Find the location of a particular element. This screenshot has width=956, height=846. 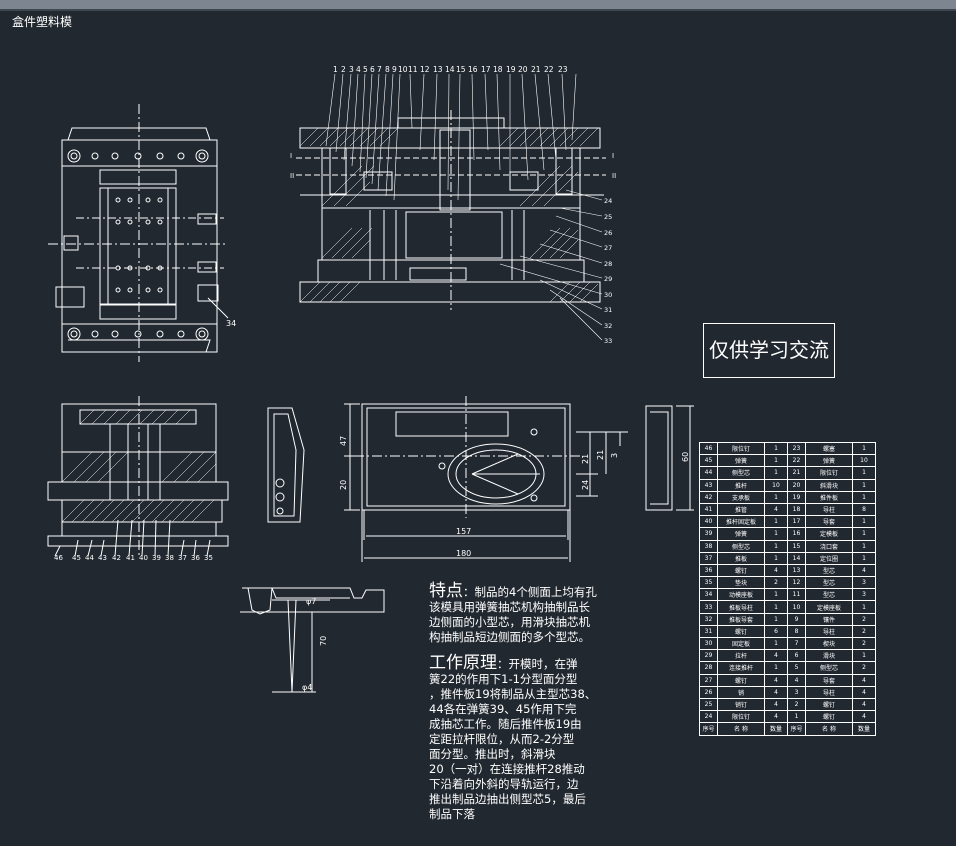

bom-row: 42 支承板 1 19 推件板 1 is located at coordinates (787, 497).